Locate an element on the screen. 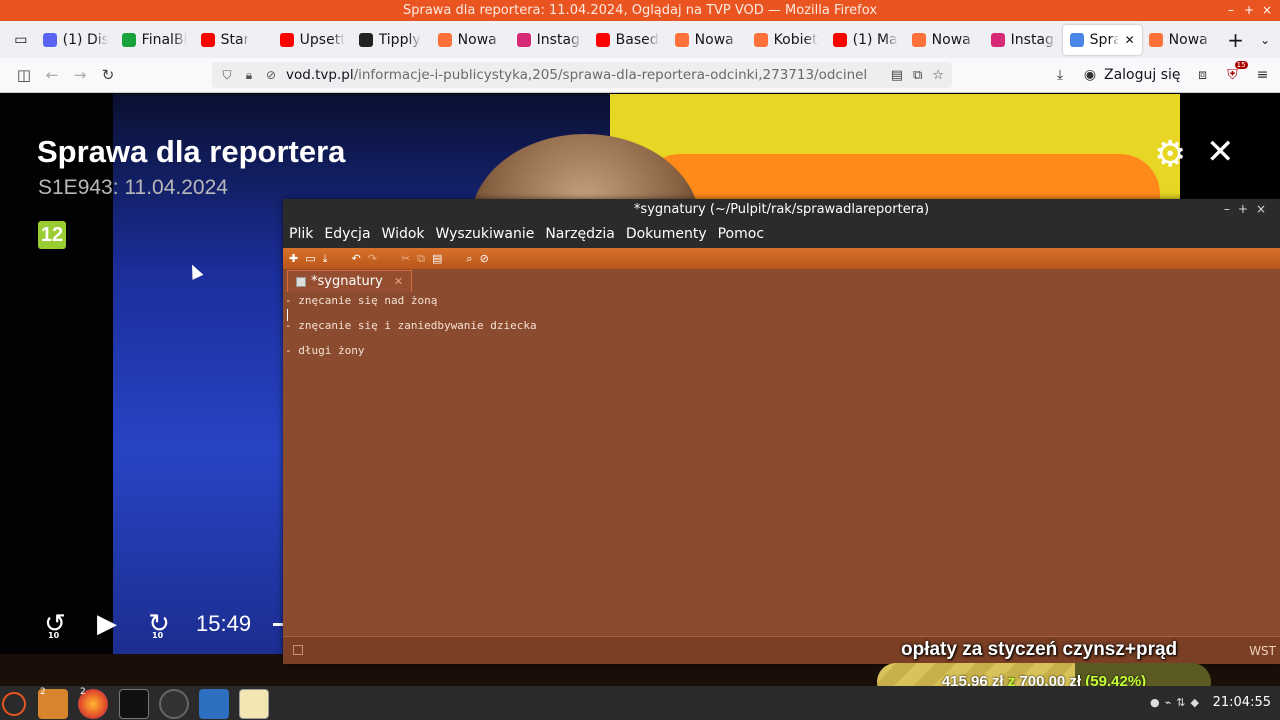 This screenshot has width=1280, height=720. pip-icon: ⧉ is located at coordinates (917, 75).